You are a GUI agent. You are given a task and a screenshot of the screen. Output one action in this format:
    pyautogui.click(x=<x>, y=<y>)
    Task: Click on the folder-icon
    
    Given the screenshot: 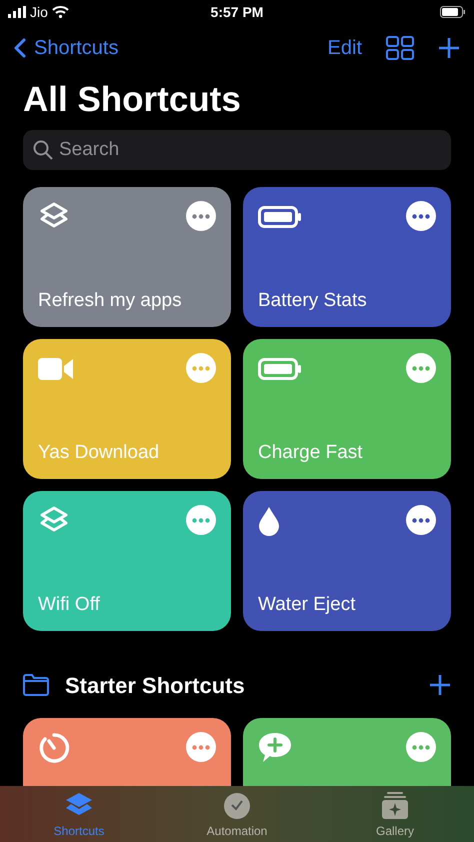 What is the action you would take?
    pyautogui.click(x=36, y=685)
    